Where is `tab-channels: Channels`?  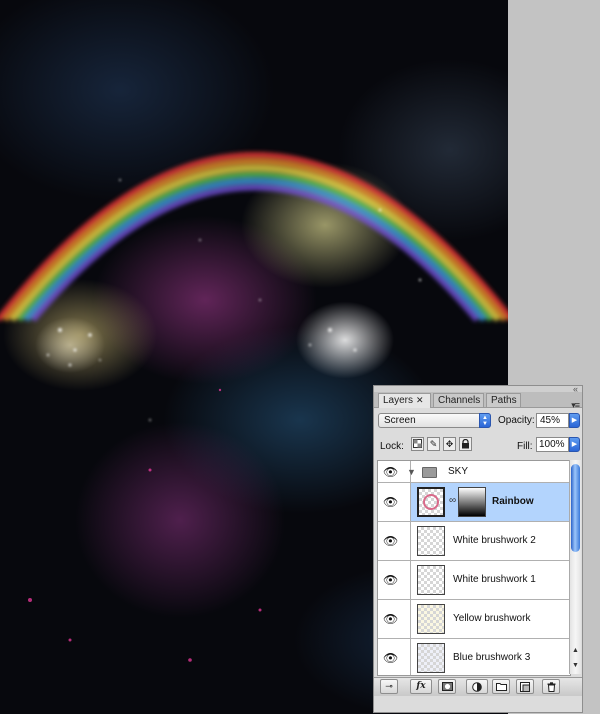
tab-channels: Channels is located at coordinates (458, 400).